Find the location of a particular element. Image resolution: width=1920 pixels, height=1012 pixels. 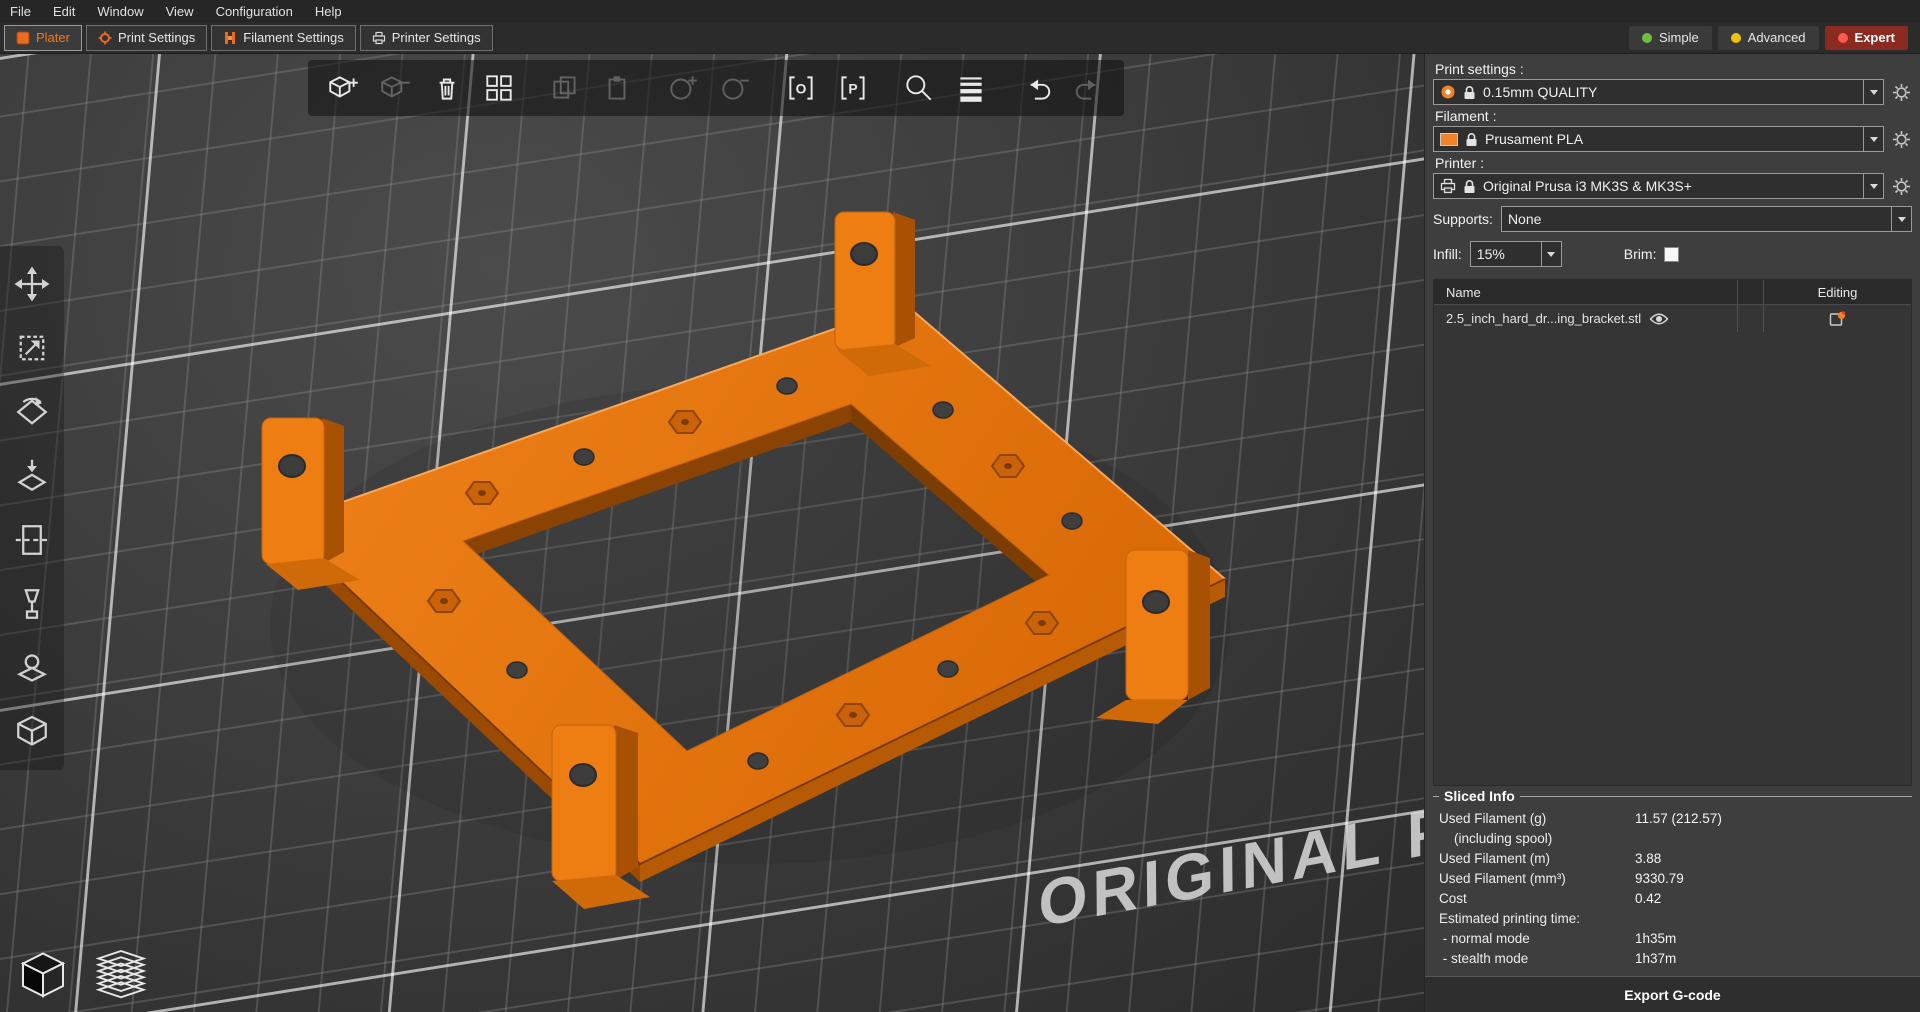

paste-icon is located at coordinates (617, 88).